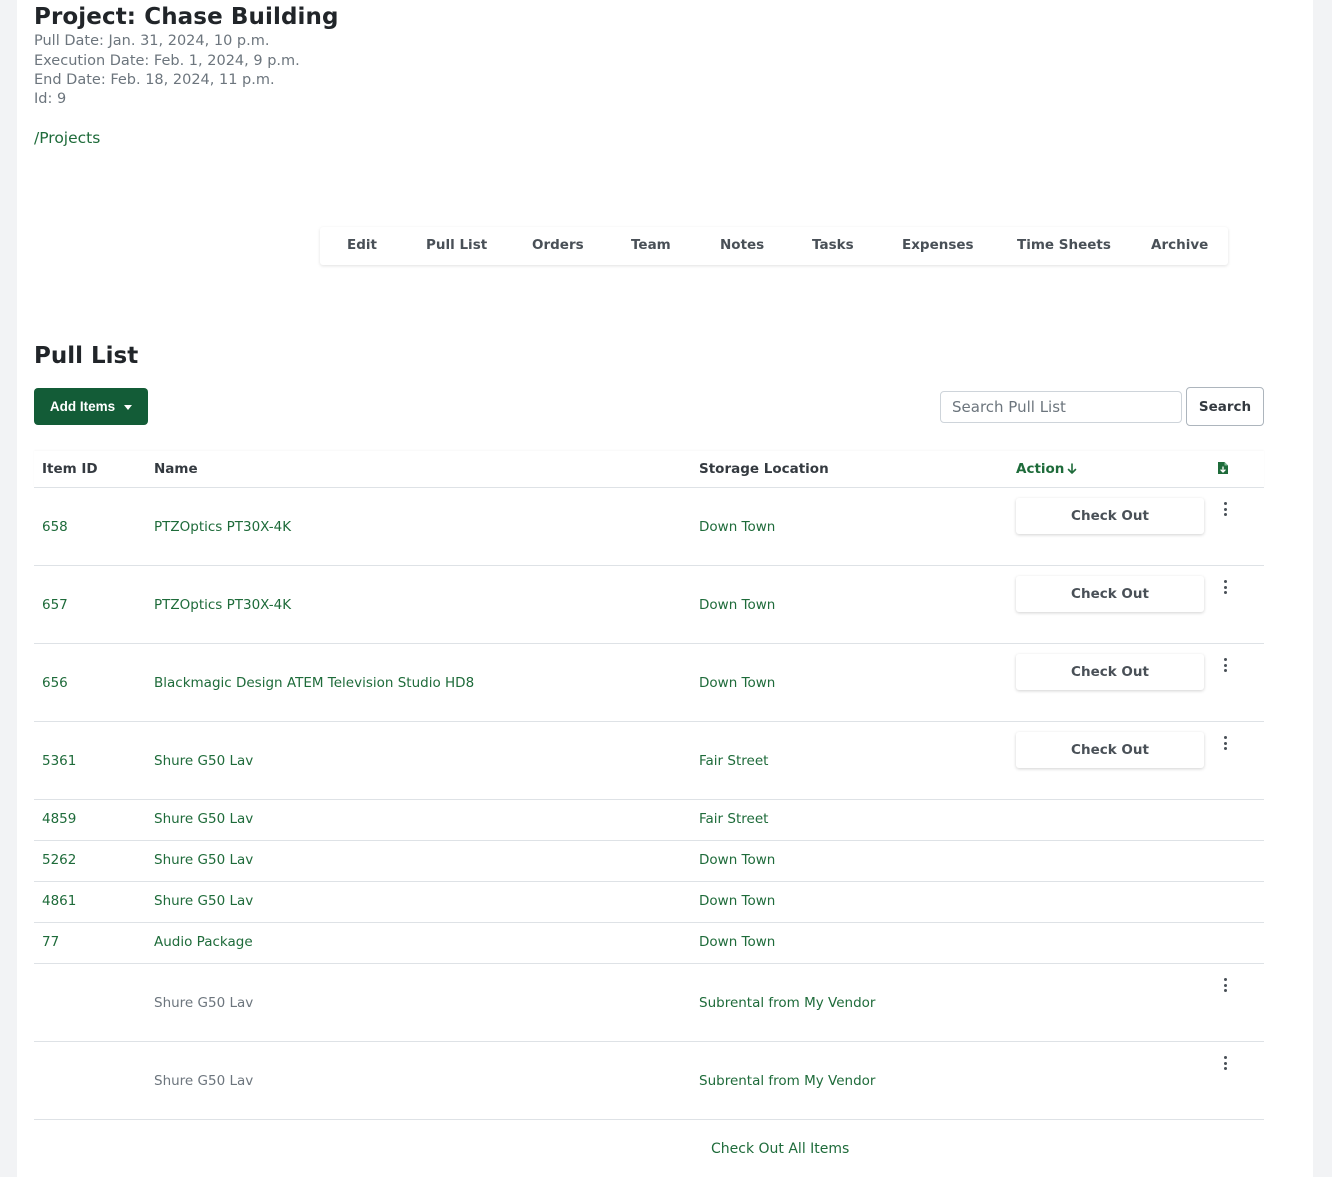  I want to click on search-input, so click(1061, 407).